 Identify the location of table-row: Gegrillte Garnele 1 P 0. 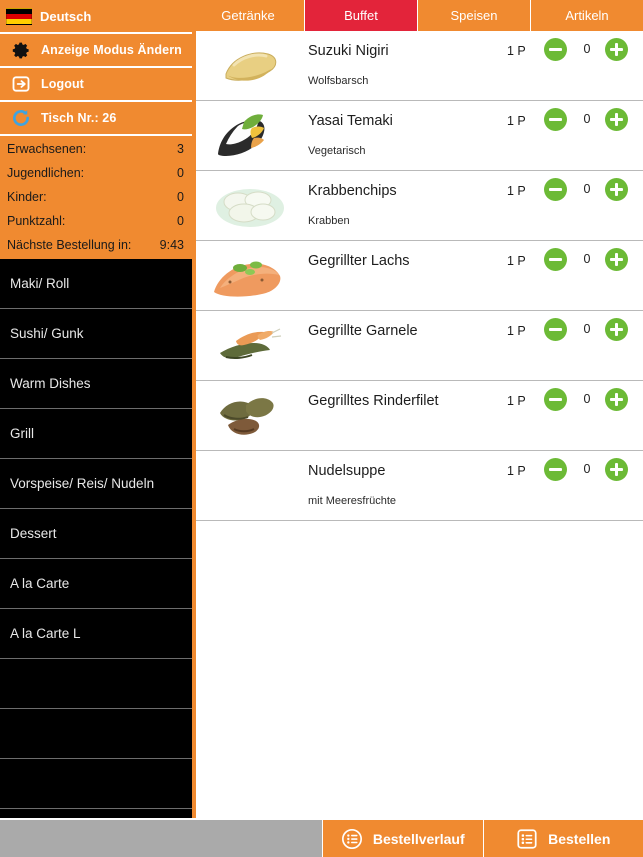
(419, 346).